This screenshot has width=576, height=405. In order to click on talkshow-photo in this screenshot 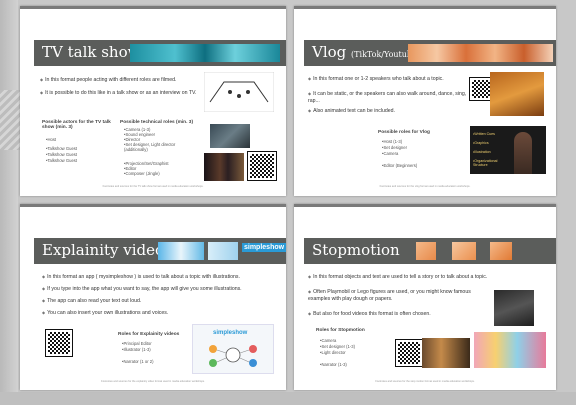, I will do `click(224, 167)`.